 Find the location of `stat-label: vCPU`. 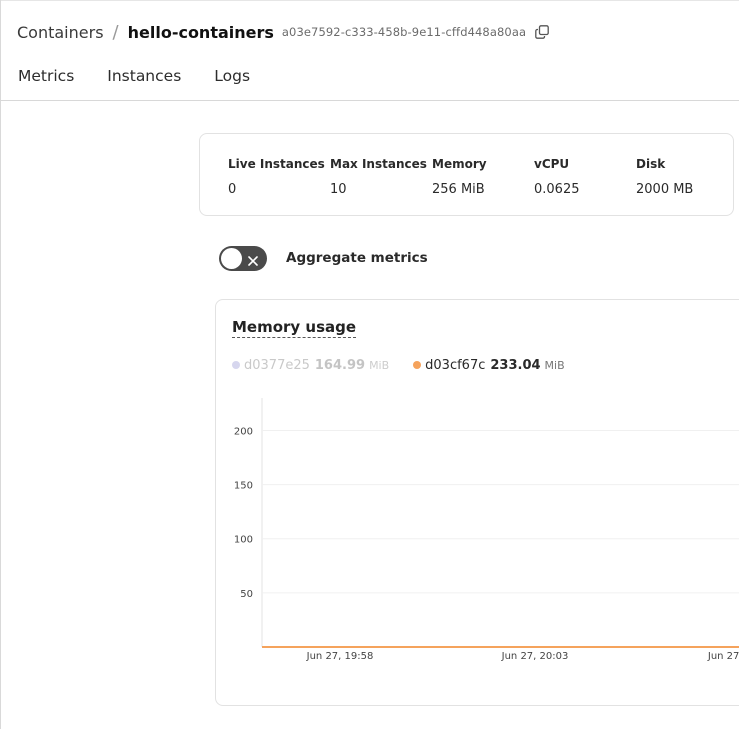

stat-label: vCPU is located at coordinates (552, 164).